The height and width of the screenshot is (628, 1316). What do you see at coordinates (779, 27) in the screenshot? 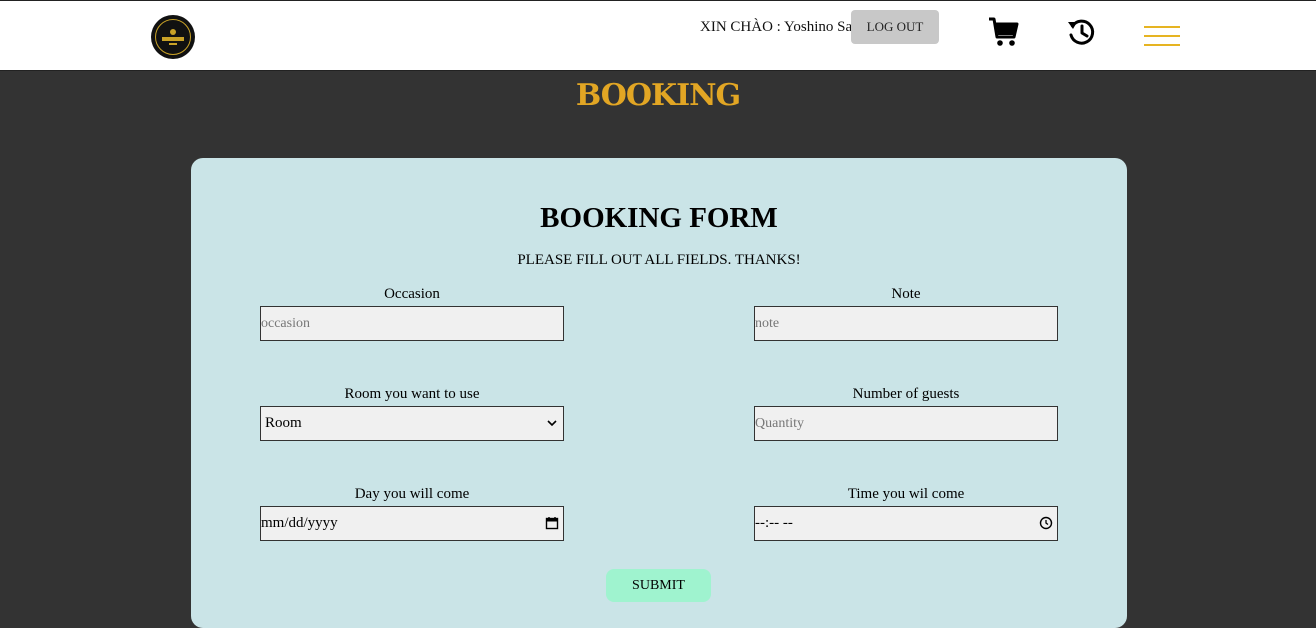
I see `user-greeting: XIN CHÀO : Yoshino Sae` at bounding box center [779, 27].